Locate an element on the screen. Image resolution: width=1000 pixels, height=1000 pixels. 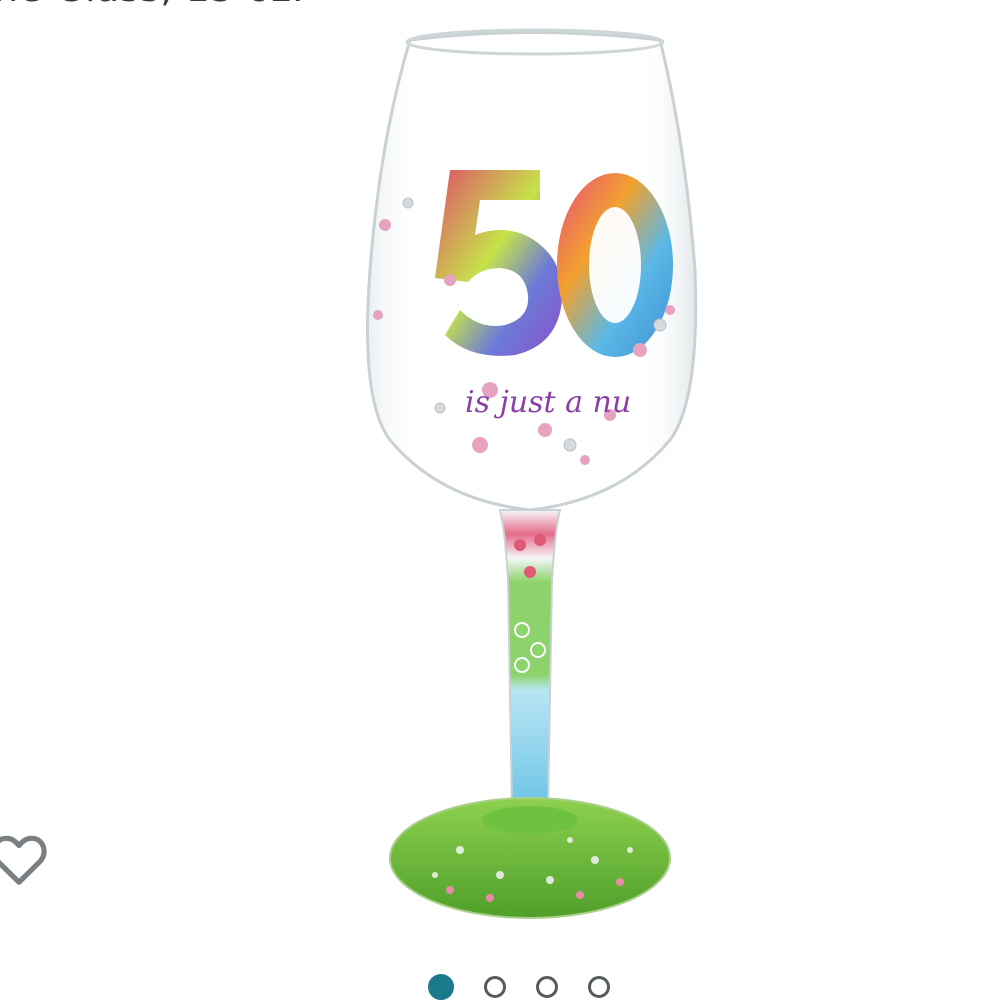
carousel-indicators is located at coordinates (519, 985).